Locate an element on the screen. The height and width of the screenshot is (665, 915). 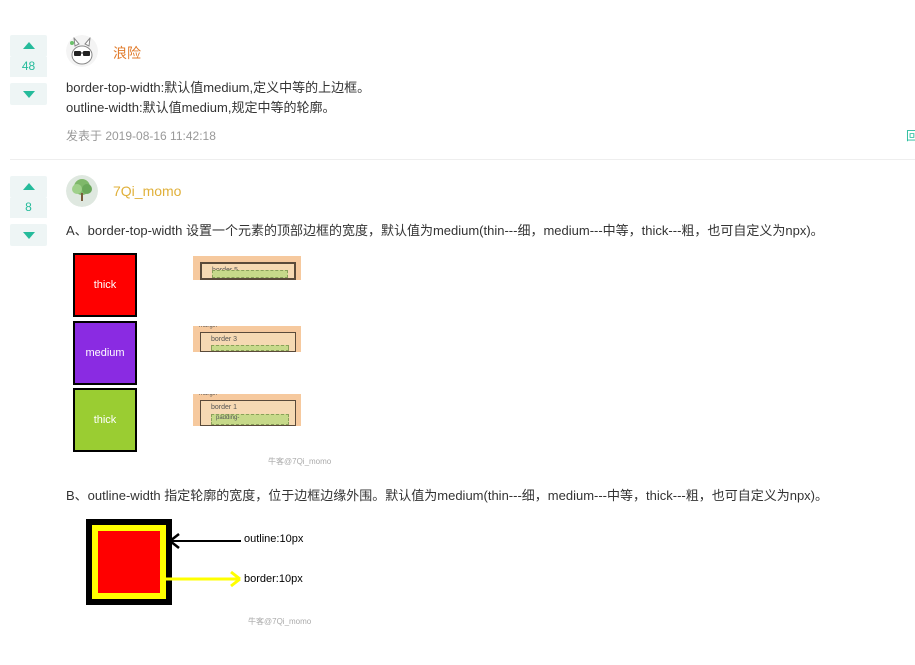
box-model-thumbnail: border 5 is located at coordinates (247, 268).